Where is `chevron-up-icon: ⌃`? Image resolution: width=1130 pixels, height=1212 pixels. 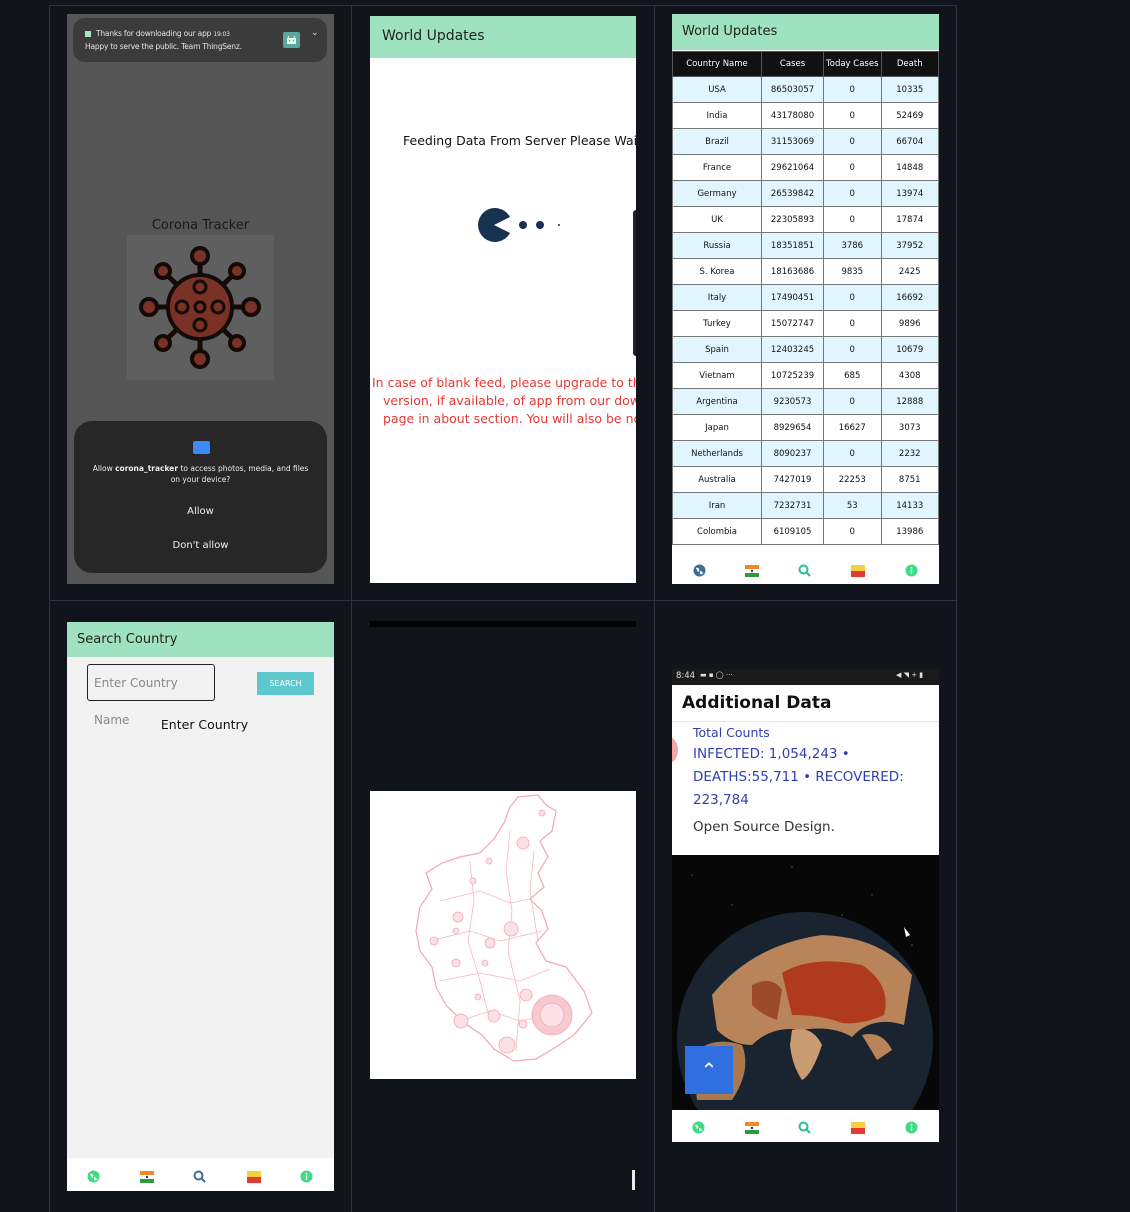
chevron-up-icon: ⌃ is located at coordinates (709, 1070).